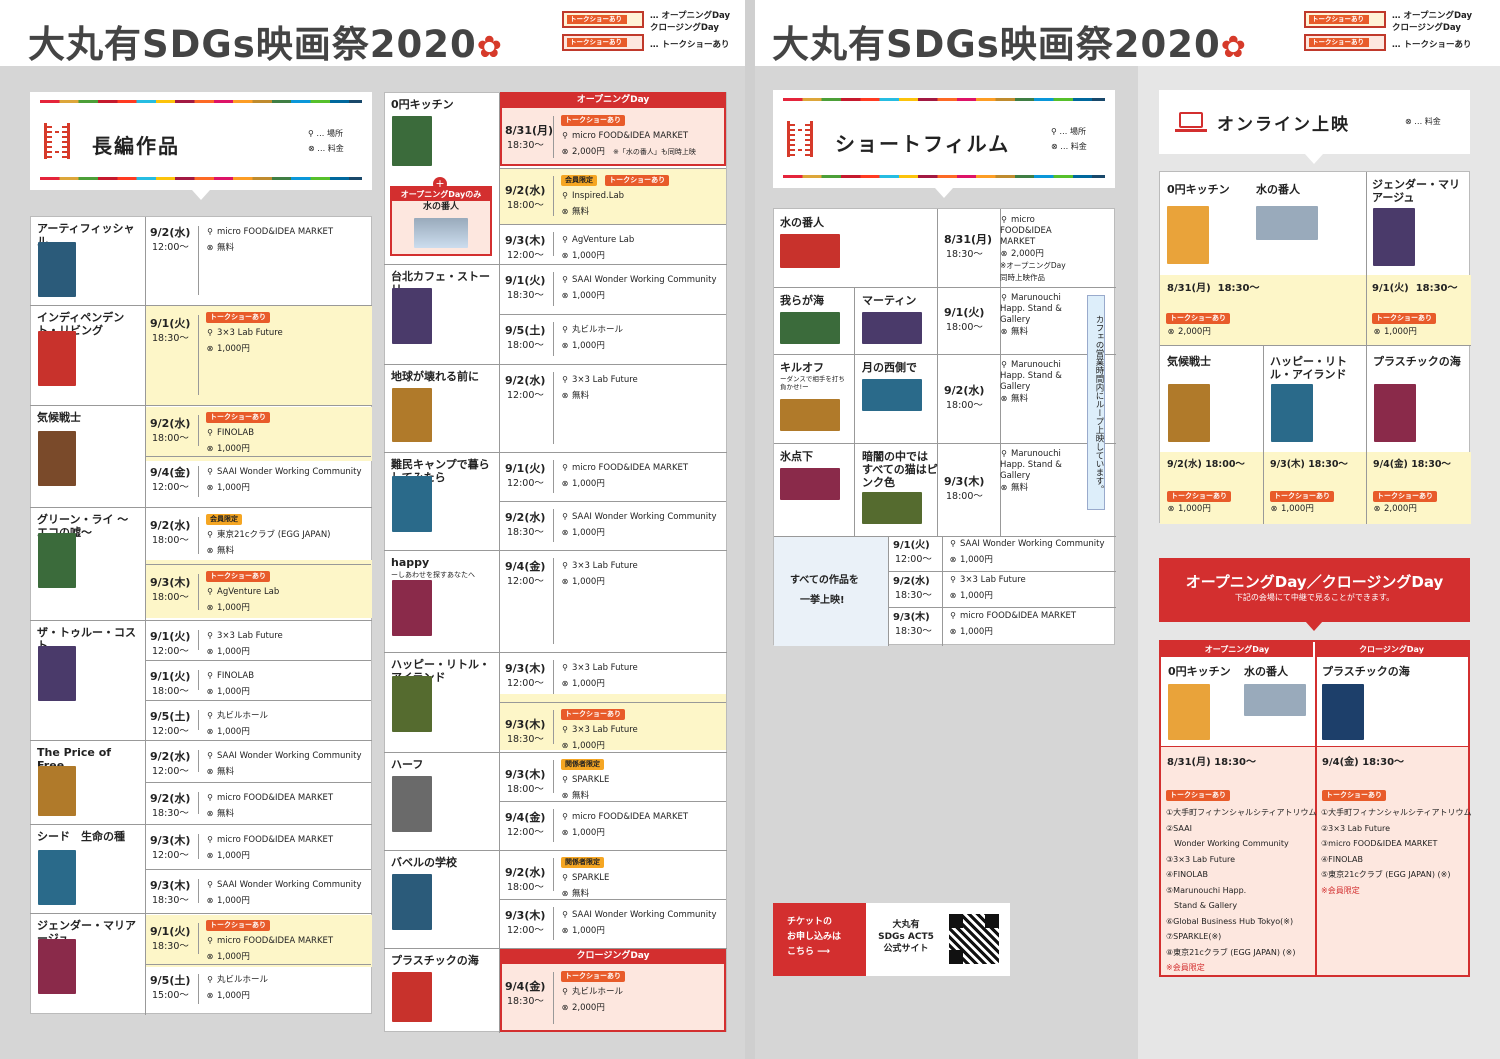 The height and width of the screenshot is (1059, 1500). What do you see at coordinates (1391, 649) in the screenshot?
I see `ocd-closing-label: クロージングDay` at bounding box center [1391, 649].